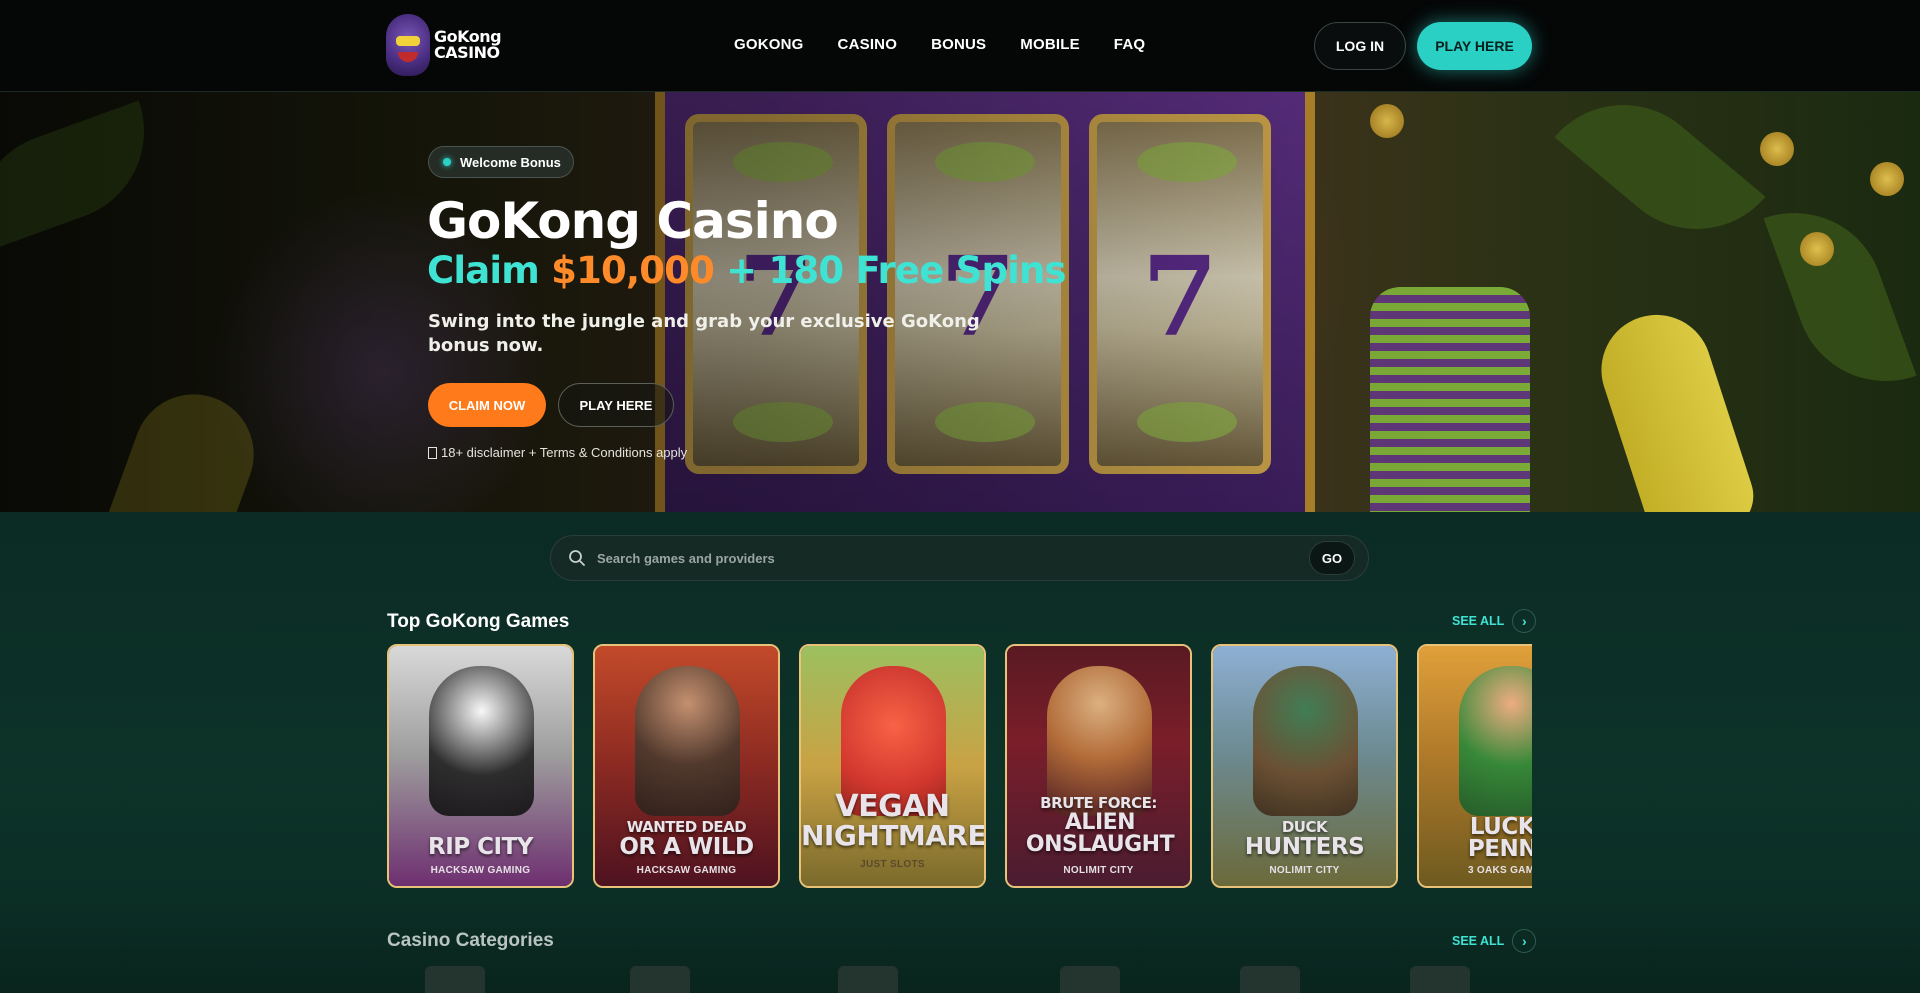 This screenshot has height=993, width=1920. What do you see at coordinates (1050, 44) in the screenshot?
I see `nav-item-mobile: MOBILE` at bounding box center [1050, 44].